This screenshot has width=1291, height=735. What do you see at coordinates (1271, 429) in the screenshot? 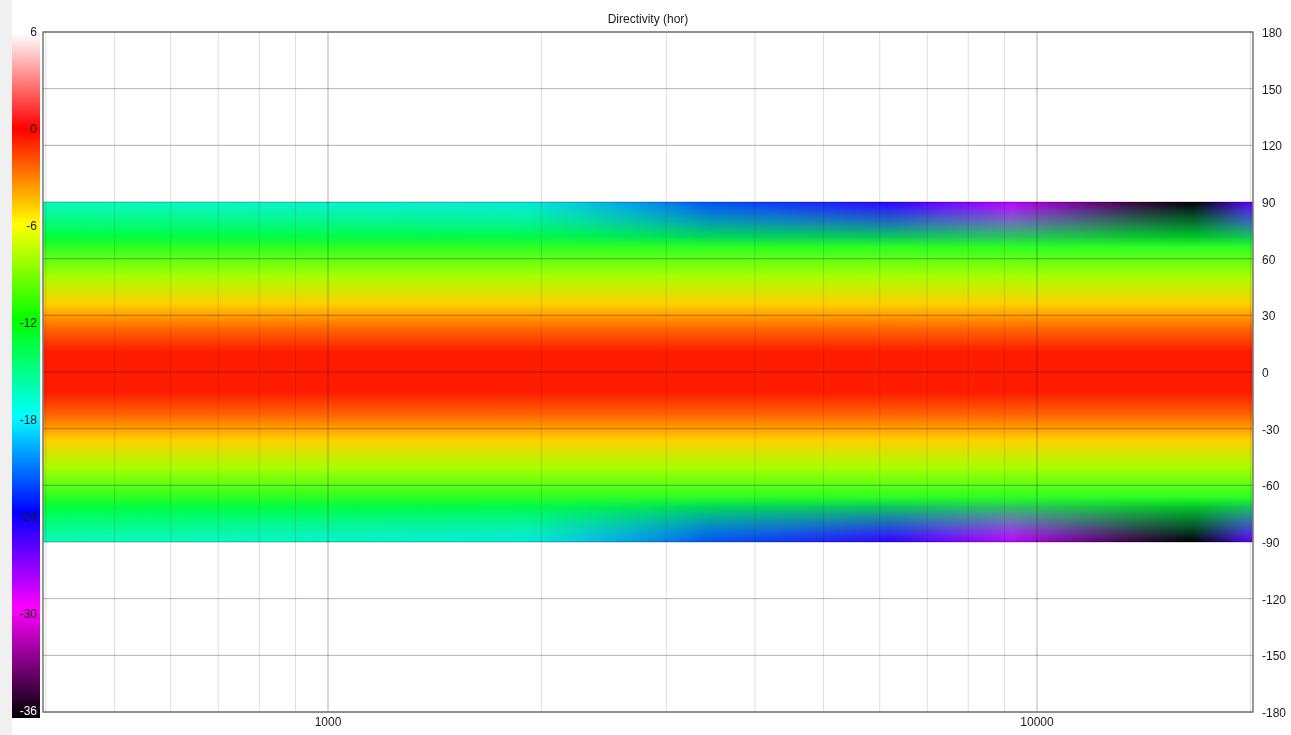
I see `axis-label: -30` at bounding box center [1271, 429].